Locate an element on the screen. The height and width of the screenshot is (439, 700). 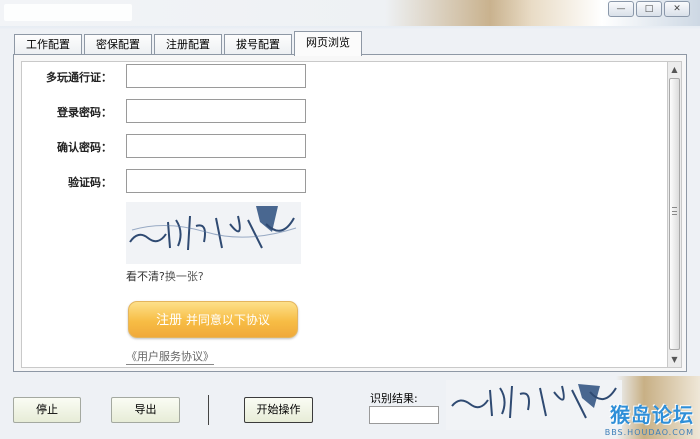
start-operation-button: 开始操作 is located at coordinates (278, 410).